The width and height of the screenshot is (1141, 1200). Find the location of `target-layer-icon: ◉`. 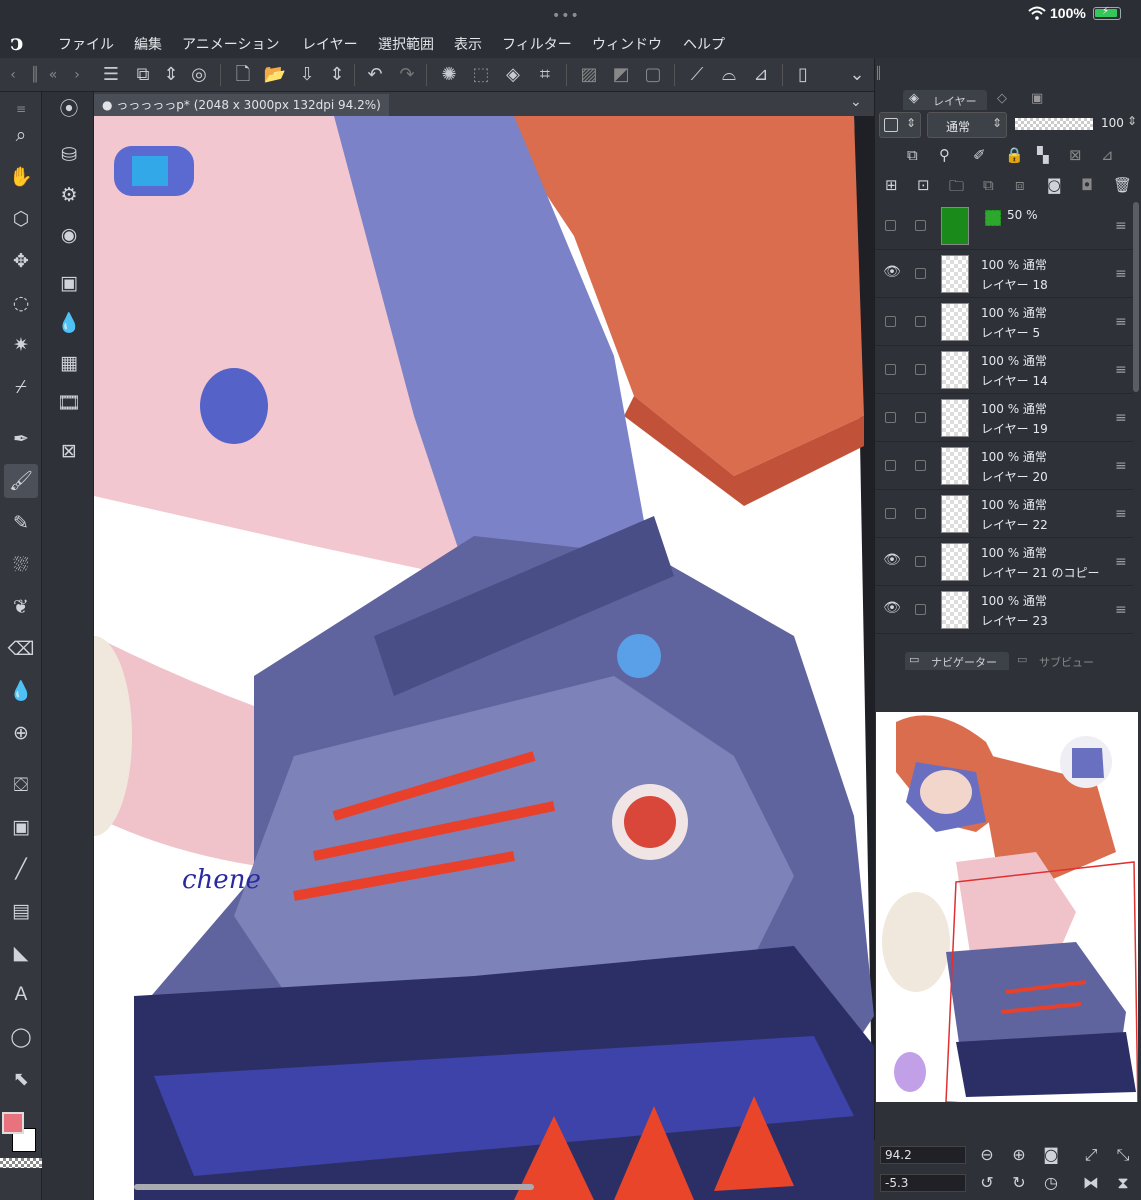

target-layer-icon: ◉ is located at coordinates (69, 235).